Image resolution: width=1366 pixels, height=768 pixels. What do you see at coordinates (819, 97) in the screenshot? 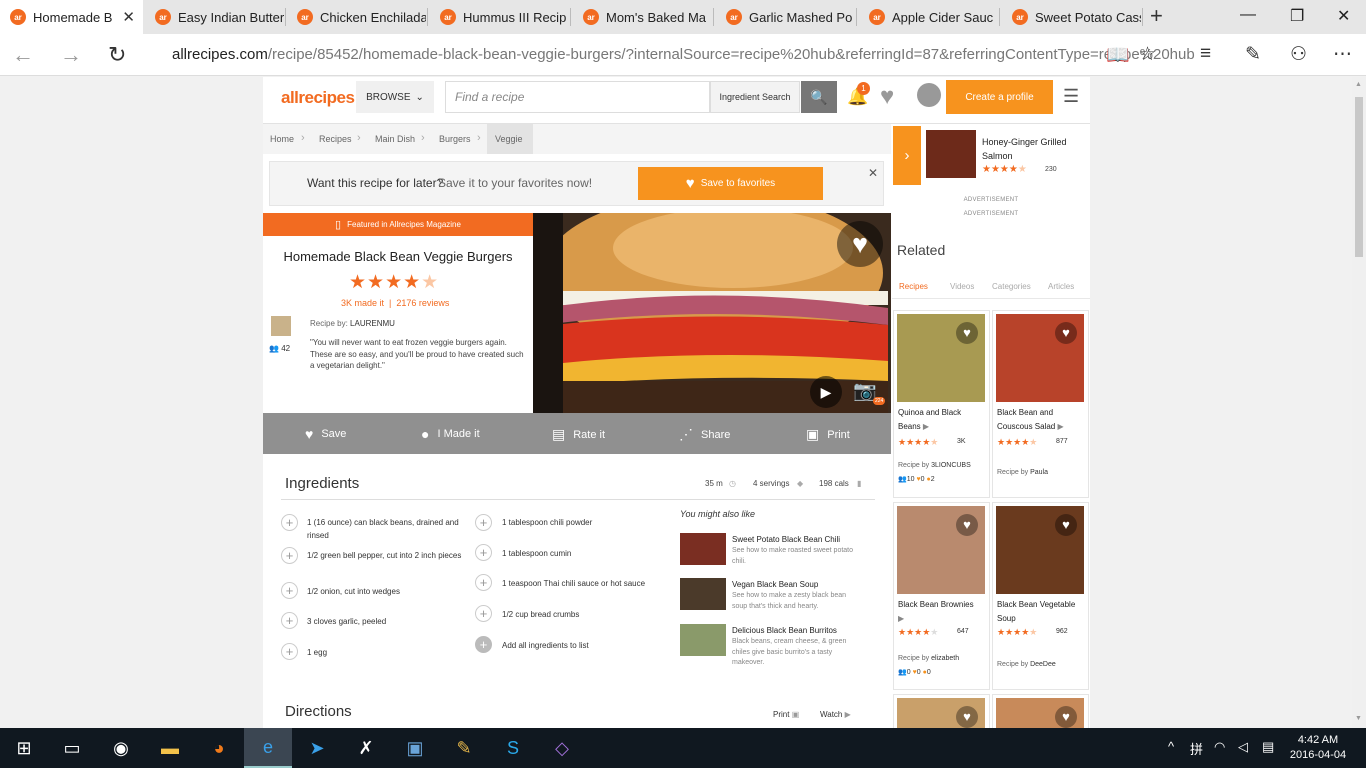
I see `search-button: 🔍` at bounding box center [819, 97].